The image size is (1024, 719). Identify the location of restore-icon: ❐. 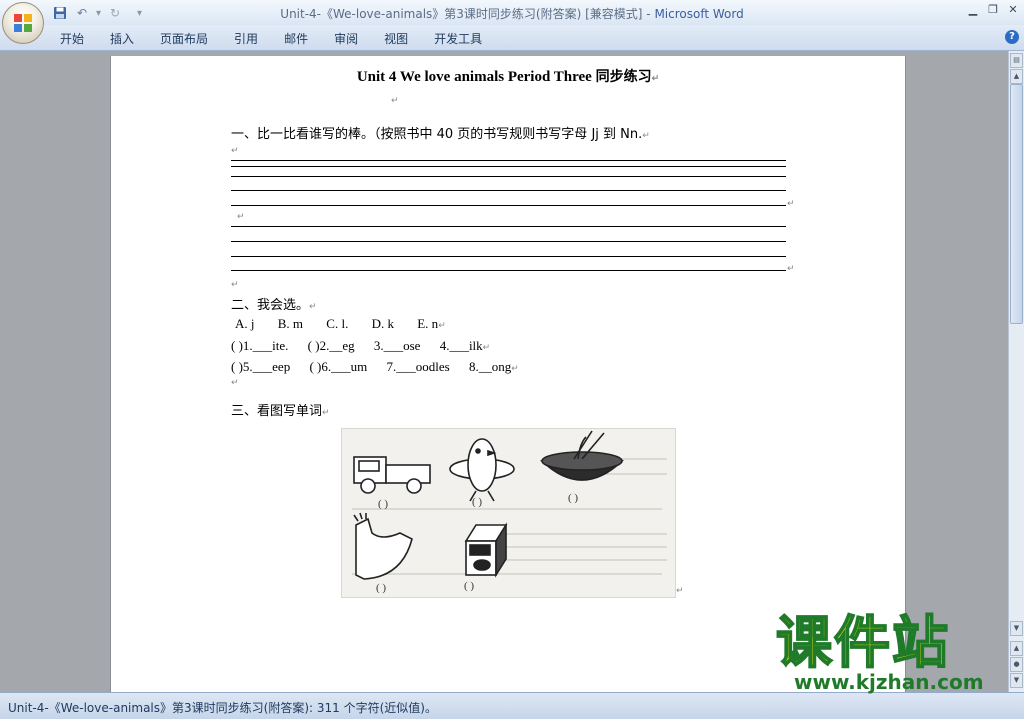
(993, 9).